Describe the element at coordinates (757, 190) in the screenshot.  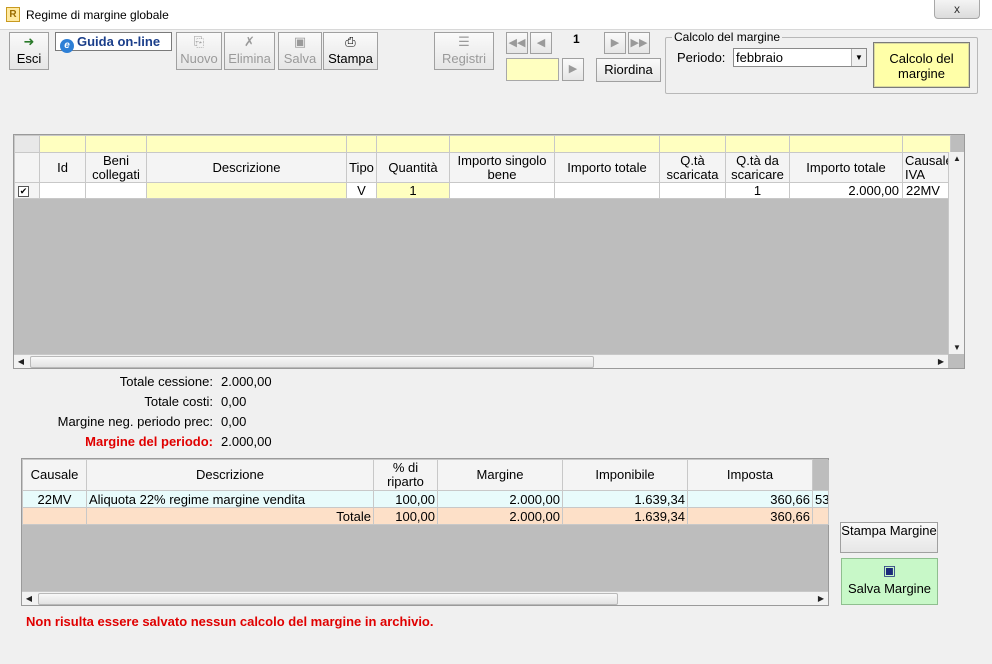
I see `cell-qta-da-scaricare: 1` at that location.